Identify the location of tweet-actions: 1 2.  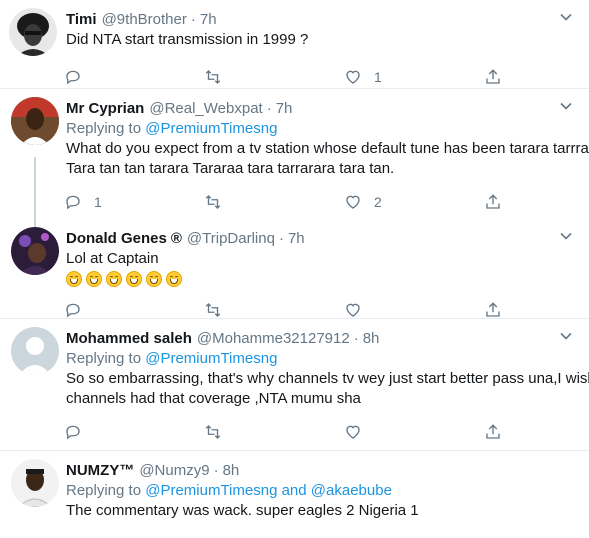
(326, 202).